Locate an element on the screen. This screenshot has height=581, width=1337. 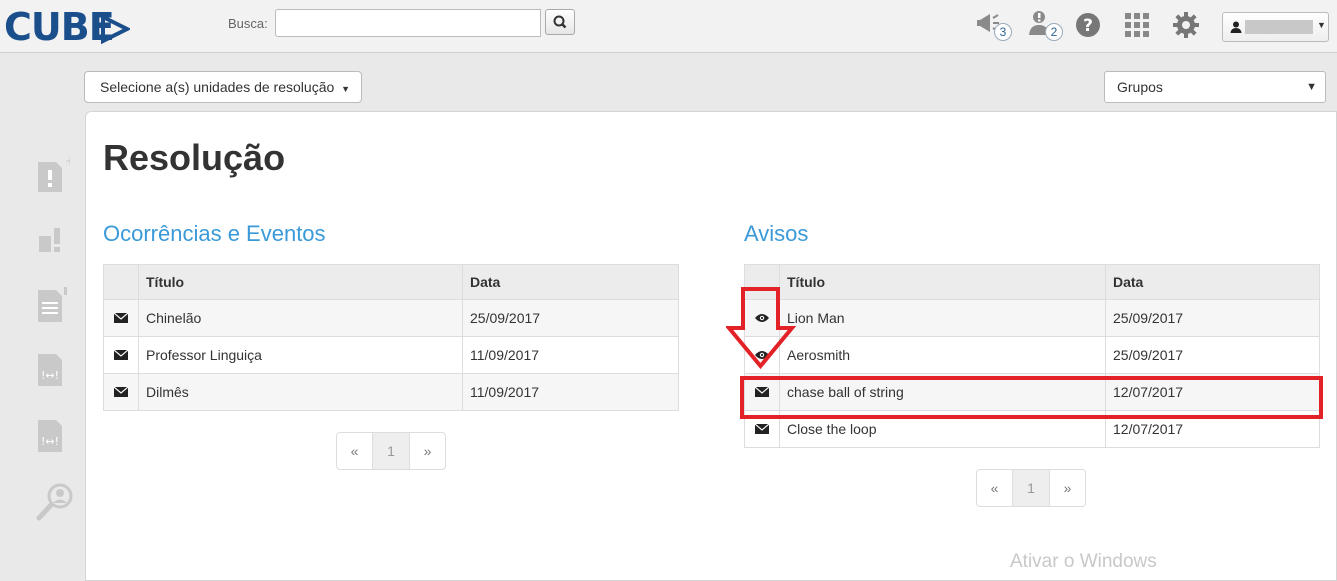
settings-button is located at coordinates (1186, 27).